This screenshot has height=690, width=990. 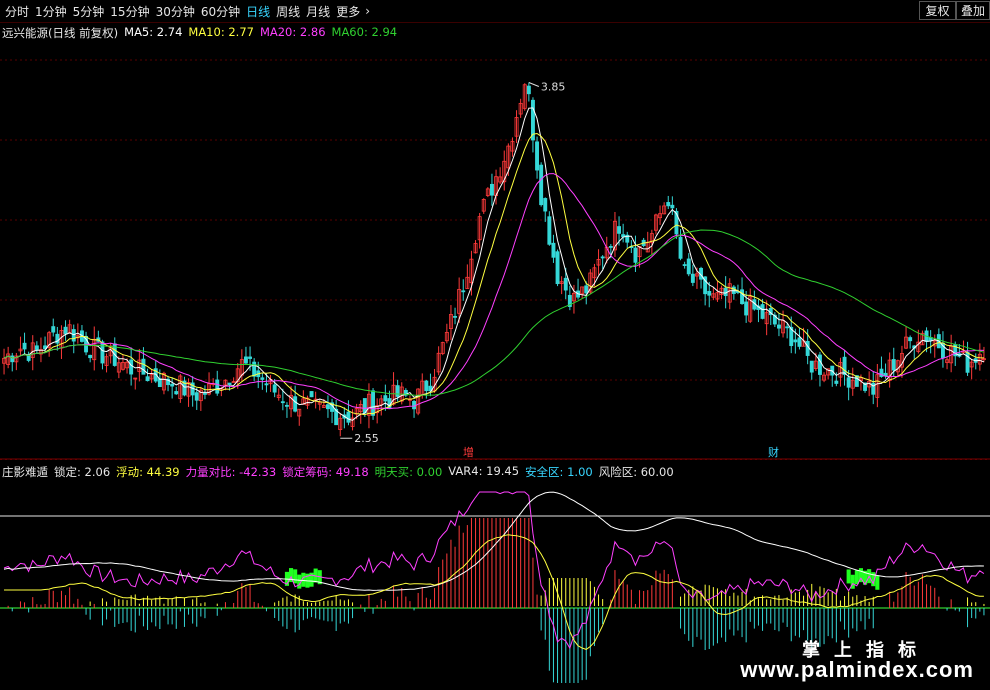 I want to click on lock-chips-label: 锁定筹码: 49.18, so click(x=325, y=472).